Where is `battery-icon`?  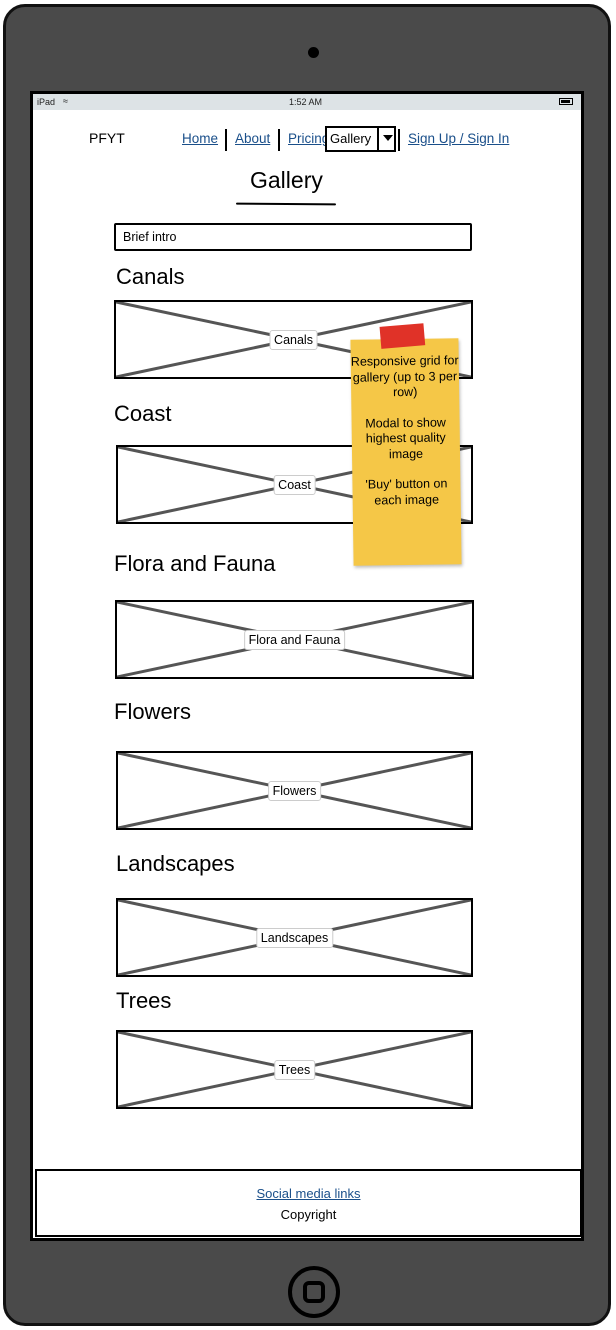 battery-icon is located at coordinates (566, 101).